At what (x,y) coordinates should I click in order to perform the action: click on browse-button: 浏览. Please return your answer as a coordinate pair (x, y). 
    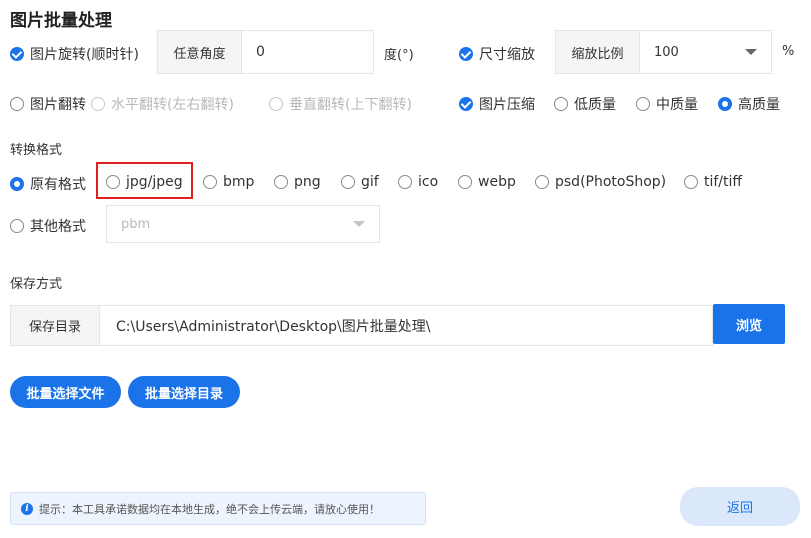
    Looking at the image, I should click on (749, 324).